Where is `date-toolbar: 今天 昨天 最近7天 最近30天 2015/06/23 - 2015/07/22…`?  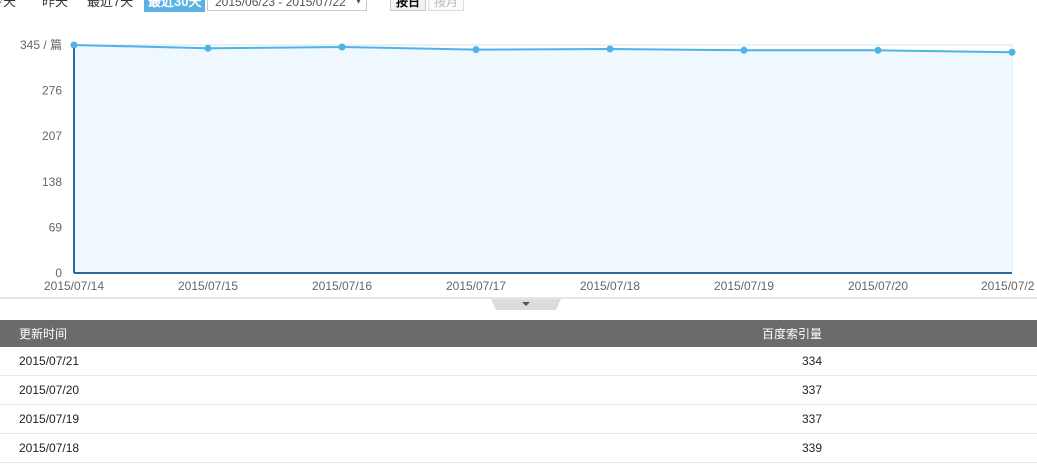
date-toolbar: 今天 昨天 最近7天 最近30天 2015/06/23 - 2015/07/22… is located at coordinates (518, 7).